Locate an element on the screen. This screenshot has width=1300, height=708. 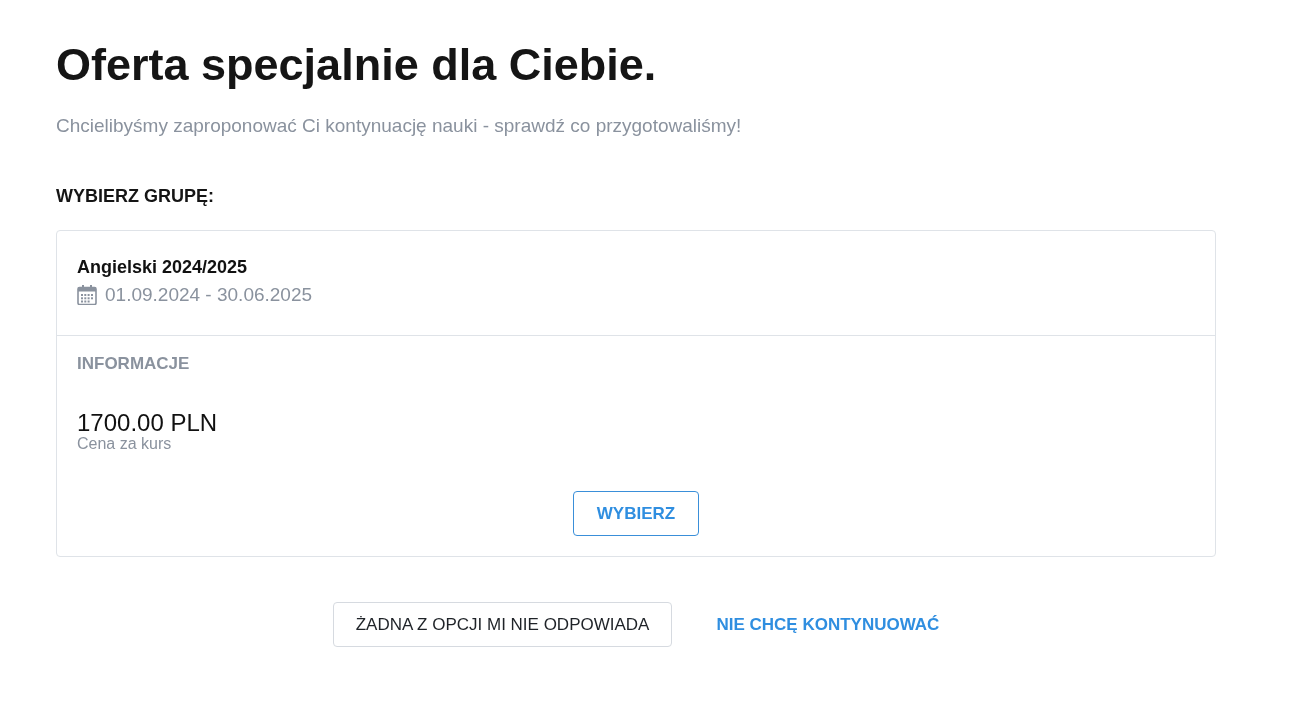
section-label: WYBIERZ GRUPĘ: is located at coordinates (135, 196).